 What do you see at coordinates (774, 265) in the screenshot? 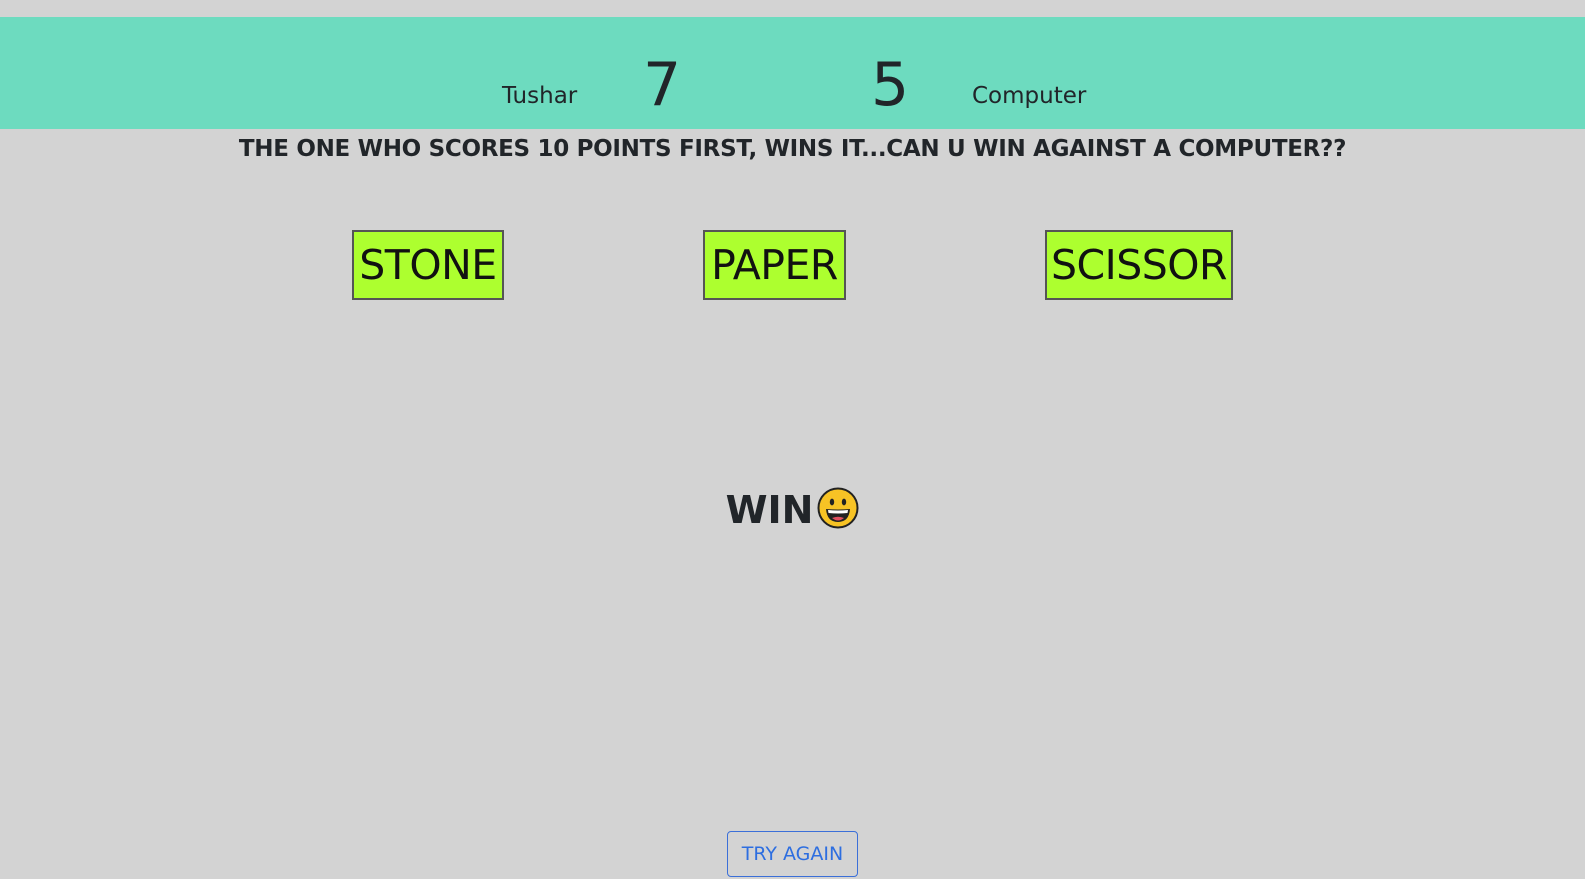
I see `paper-button: PAPER` at bounding box center [774, 265].